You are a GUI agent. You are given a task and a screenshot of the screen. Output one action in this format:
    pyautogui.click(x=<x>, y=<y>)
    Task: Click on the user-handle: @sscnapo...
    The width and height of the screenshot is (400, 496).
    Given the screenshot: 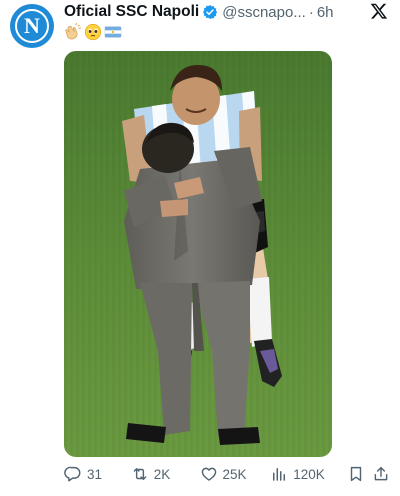 What is the action you would take?
    pyautogui.click(x=264, y=12)
    